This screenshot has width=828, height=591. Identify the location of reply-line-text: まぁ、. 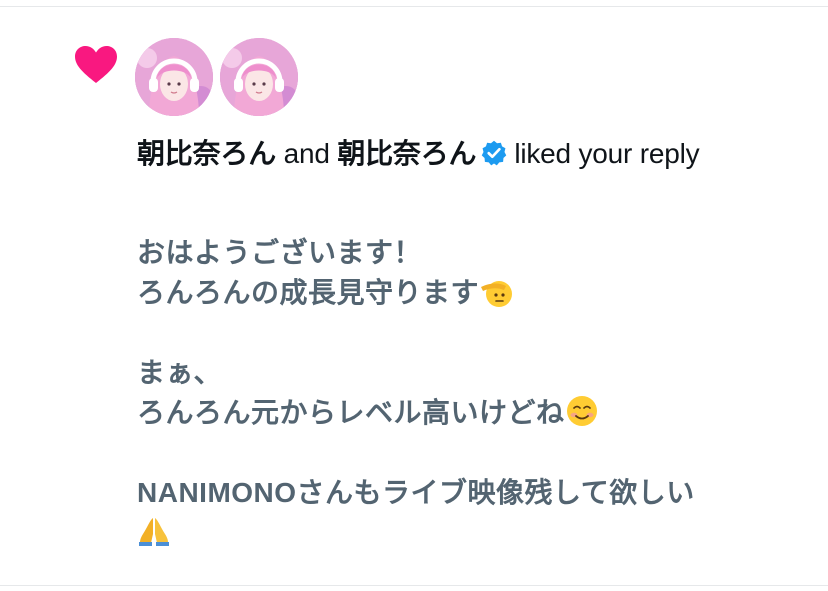
(179, 372).